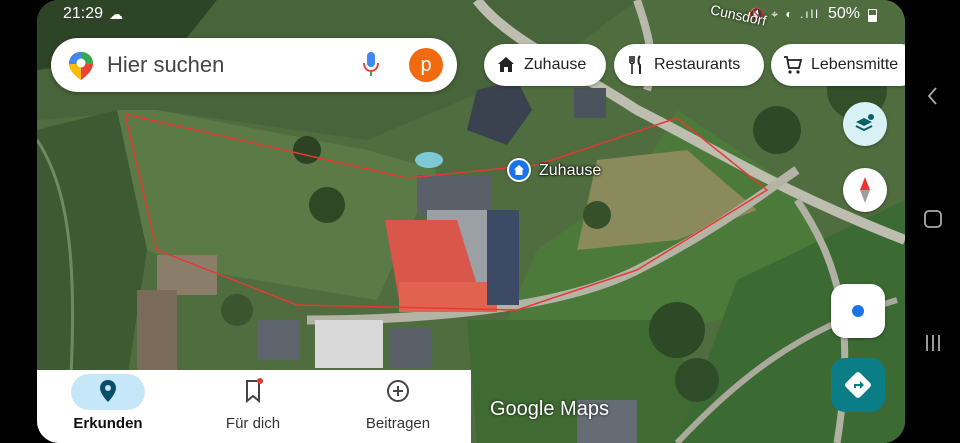 Image resolution: width=960 pixels, height=443 pixels. Describe the element at coordinates (108, 391) in the screenshot. I see `pin-icon` at that location.